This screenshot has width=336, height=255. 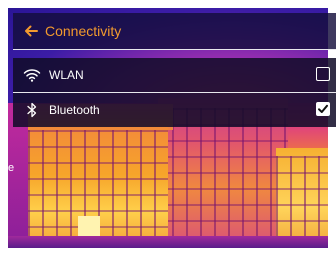 I want to click on header-bar: Connectivity, so click(x=174, y=31).